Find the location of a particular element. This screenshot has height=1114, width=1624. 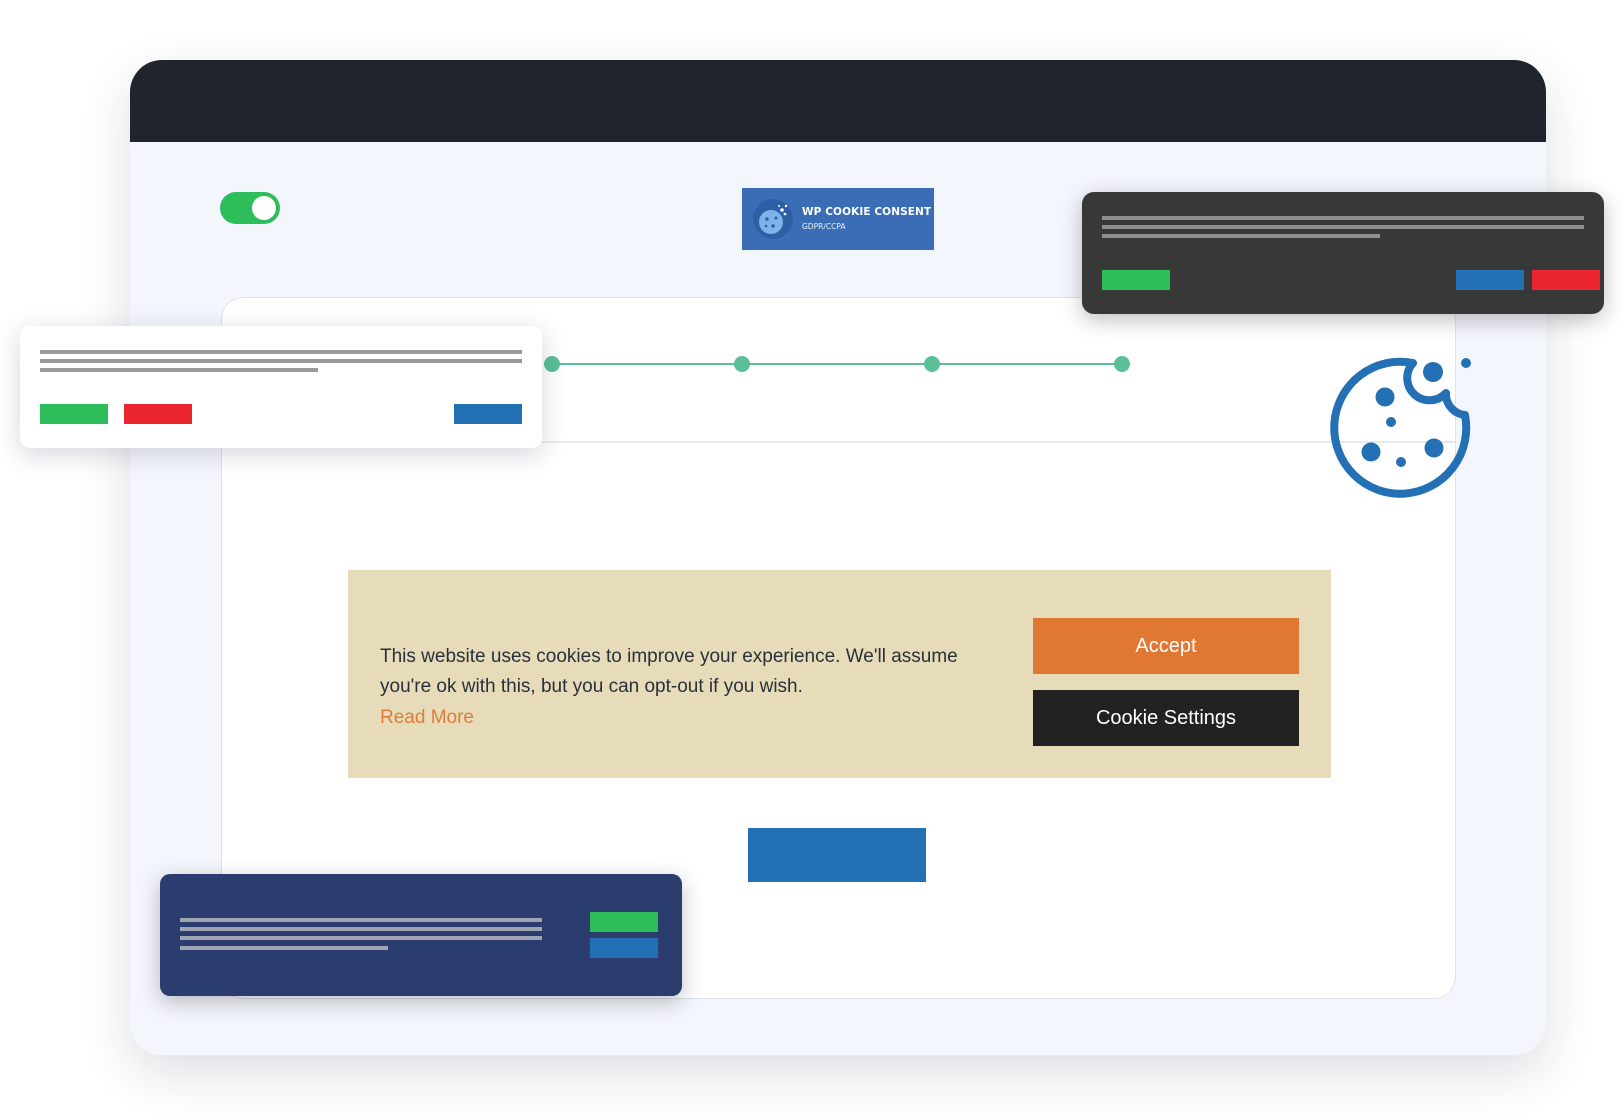

browser-titlebar is located at coordinates (838, 101).